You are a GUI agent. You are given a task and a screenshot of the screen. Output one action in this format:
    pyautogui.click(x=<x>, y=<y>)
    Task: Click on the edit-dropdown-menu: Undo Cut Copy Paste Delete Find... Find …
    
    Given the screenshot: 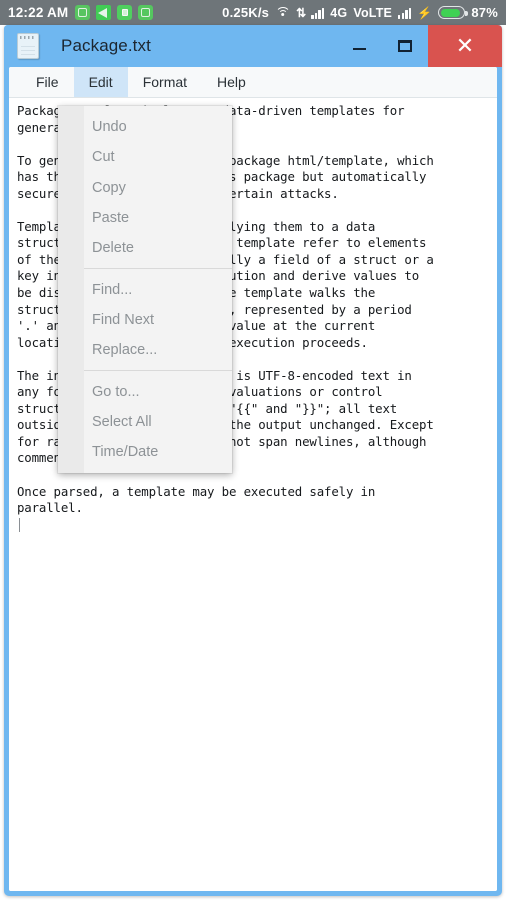 What is the action you would take?
    pyautogui.click(x=145, y=290)
    